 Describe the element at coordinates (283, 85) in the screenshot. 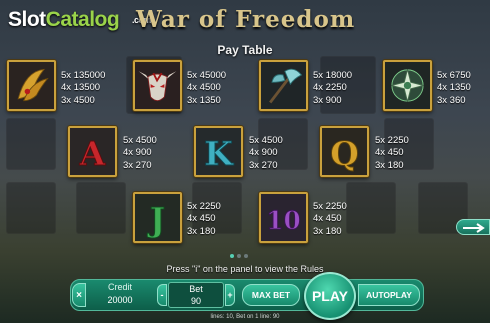

I see `battle-axe-icon` at that location.